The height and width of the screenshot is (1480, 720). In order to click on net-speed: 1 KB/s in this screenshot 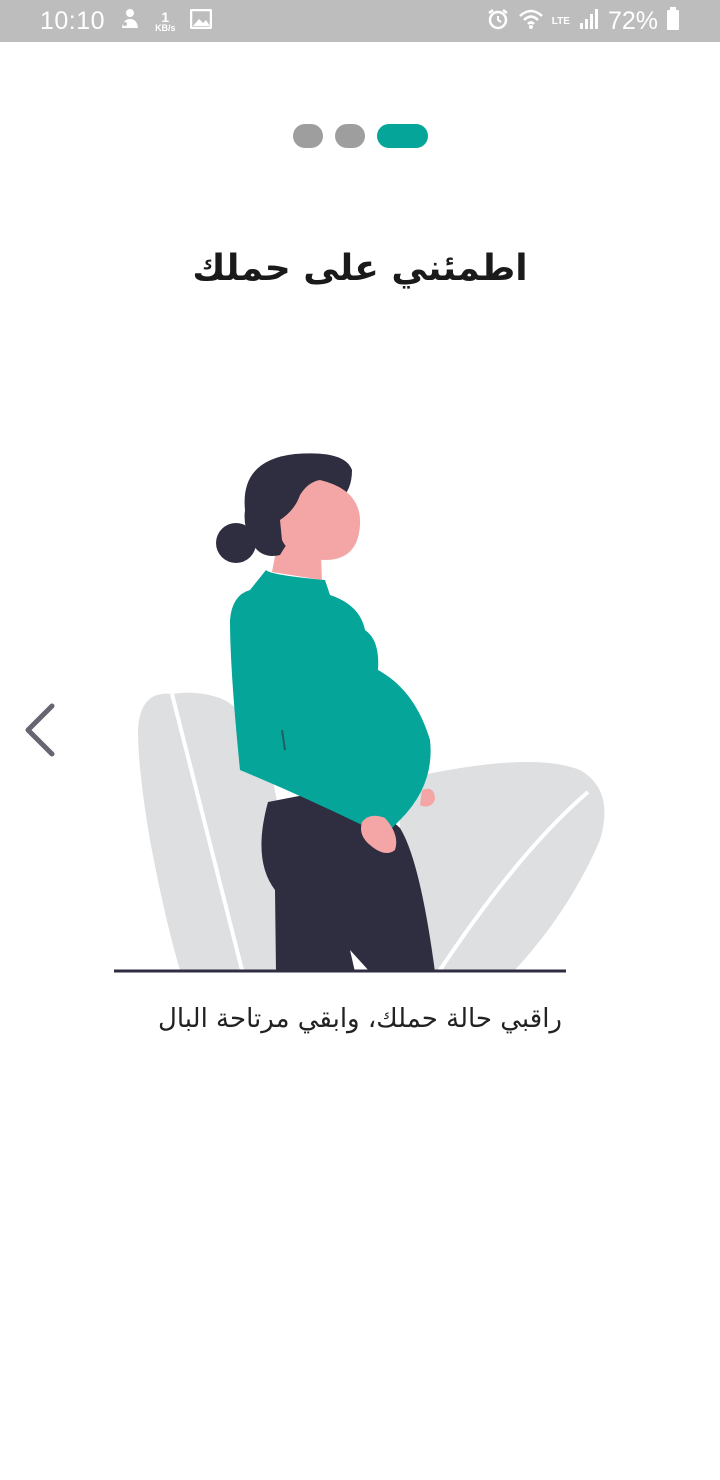, I will do `click(165, 21)`.